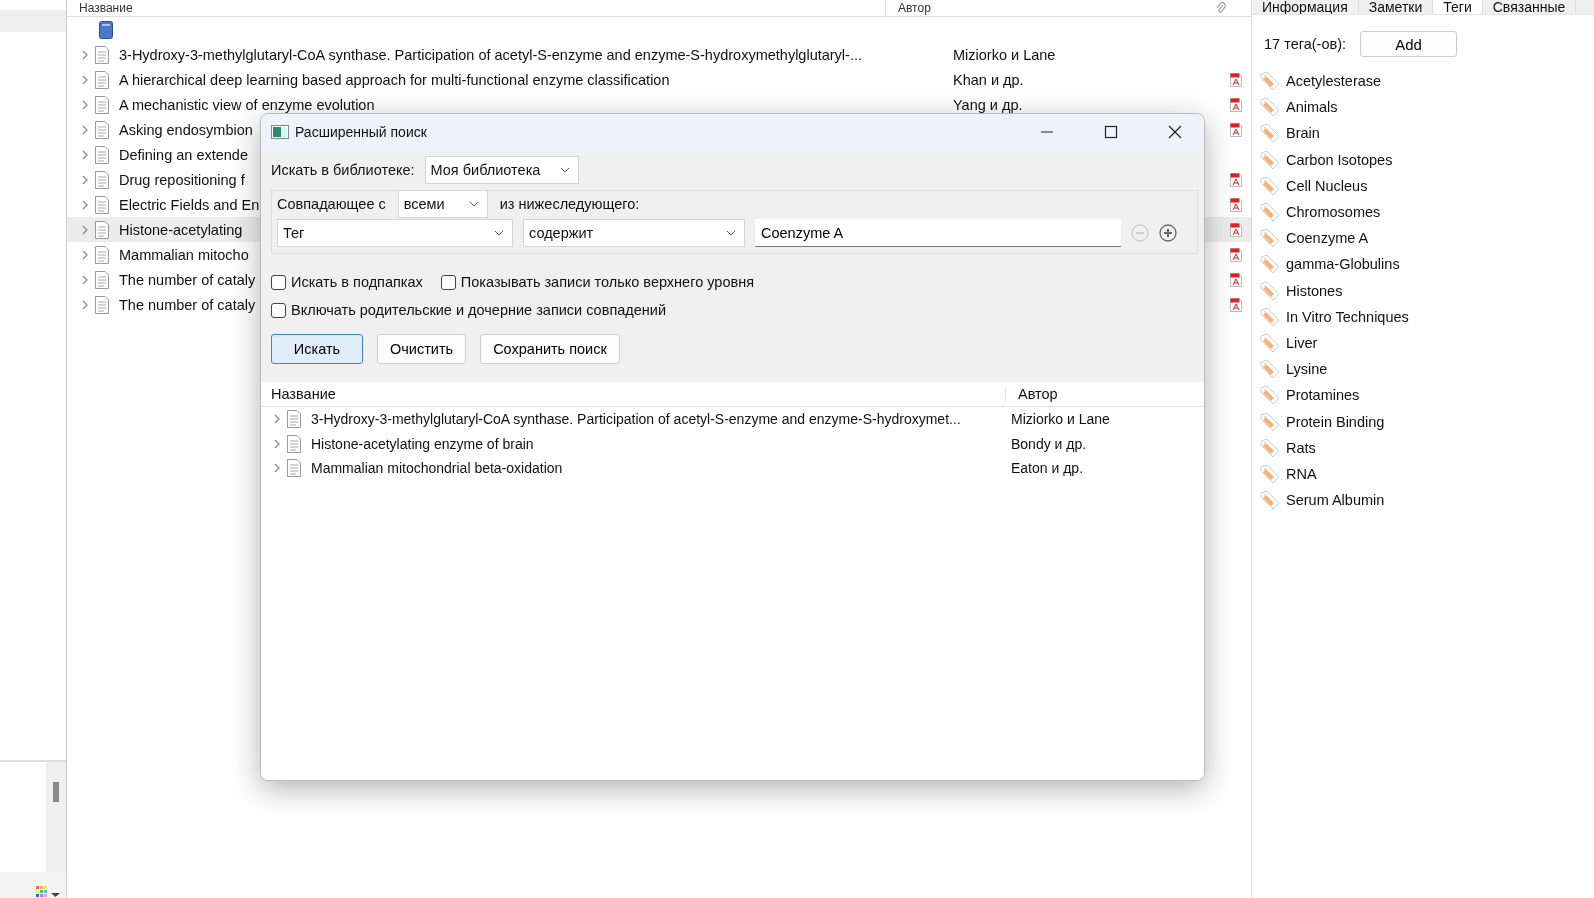 The height and width of the screenshot is (898, 1594). What do you see at coordinates (1047, 468) in the screenshot?
I see `result-author: Eaton и др.` at bounding box center [1047, 468].